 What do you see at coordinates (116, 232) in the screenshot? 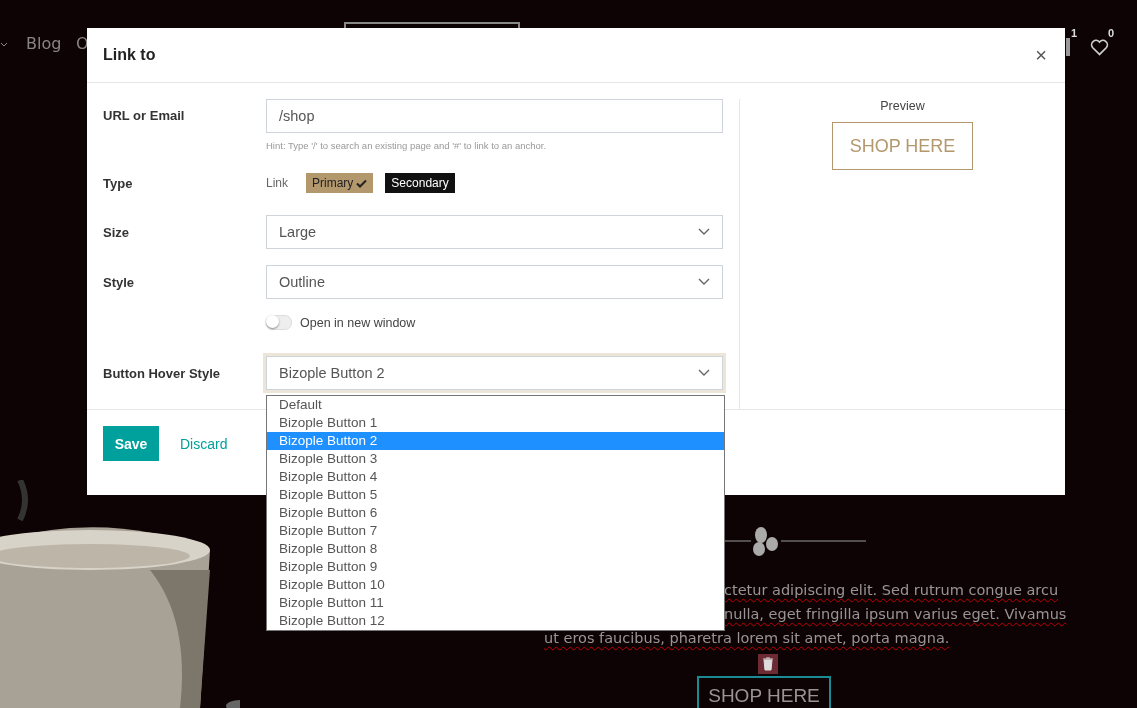
I see `field-label: Size` at bounding box center [116, 232].